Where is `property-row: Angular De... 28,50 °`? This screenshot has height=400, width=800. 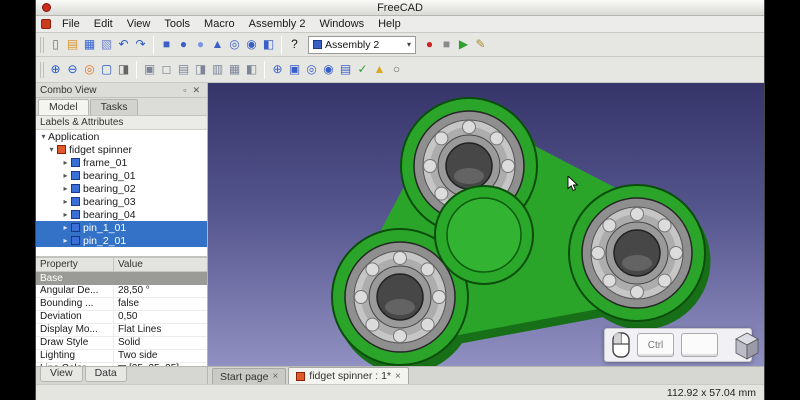 property-row: Angular De... 28,50 ° is located at coordinates (121, 291).